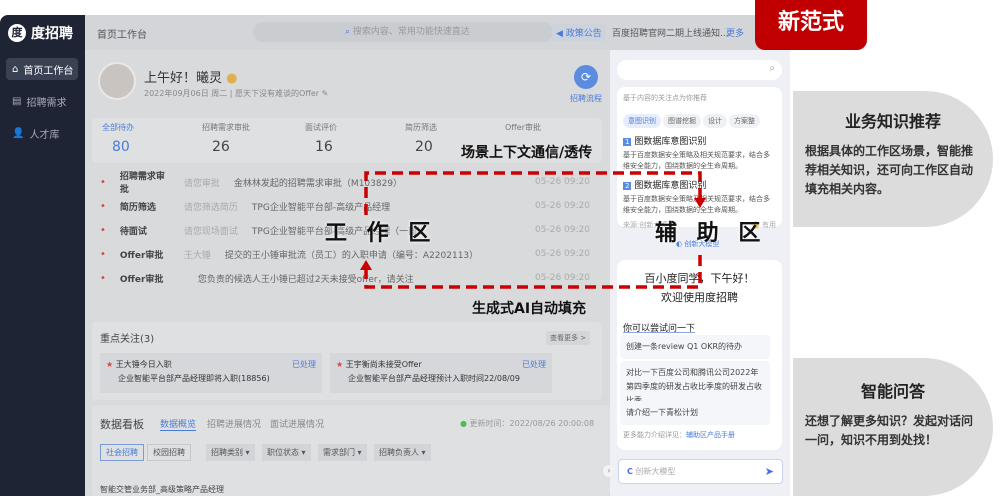 The width and height of the screenshot is (1000, 496). Describe the element at coordinates (892, 121) in the screenshot. I see `callout-title: 业务知识推荐` at that location.